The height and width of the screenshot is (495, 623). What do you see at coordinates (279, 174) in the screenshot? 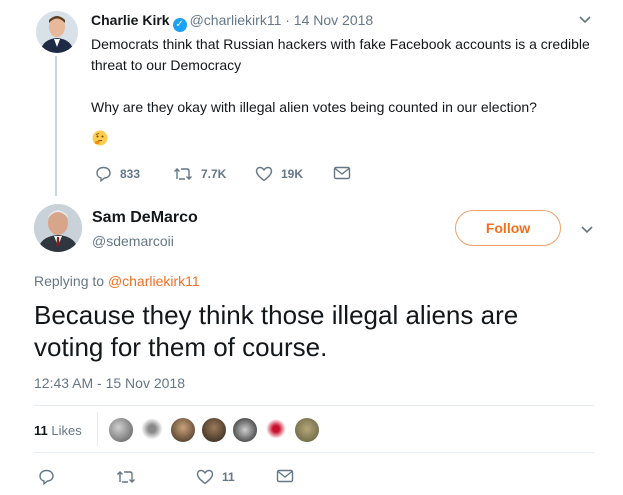
I see `like-button: 19K` at bounding box center [279, 174].